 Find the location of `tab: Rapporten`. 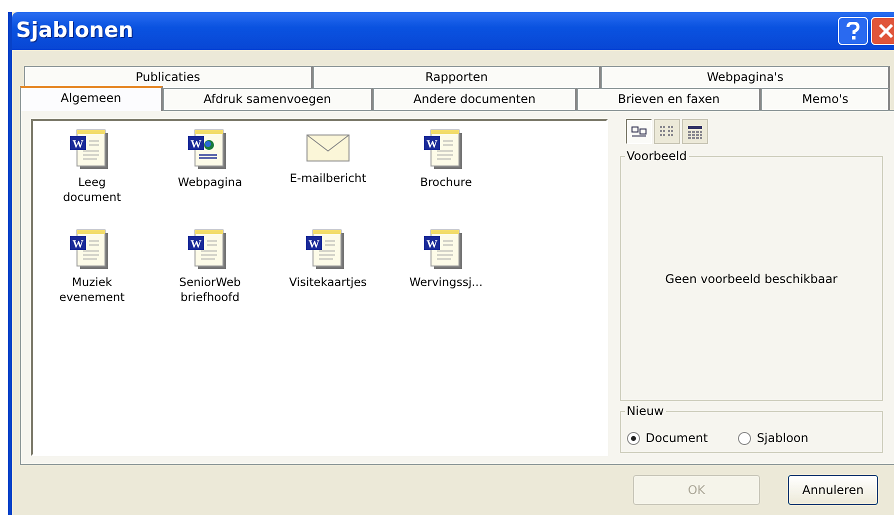

tab: Rapporten is located at coordinates (457, 77).